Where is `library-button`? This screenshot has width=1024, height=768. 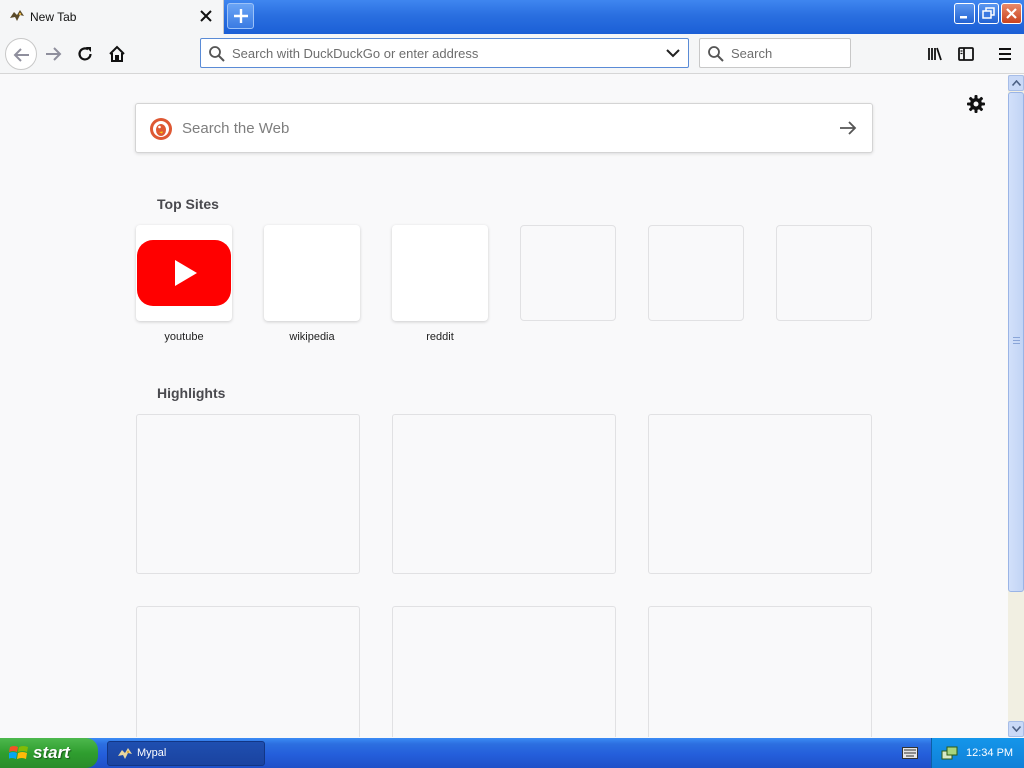 library-button is located at coordinates (935, 54).